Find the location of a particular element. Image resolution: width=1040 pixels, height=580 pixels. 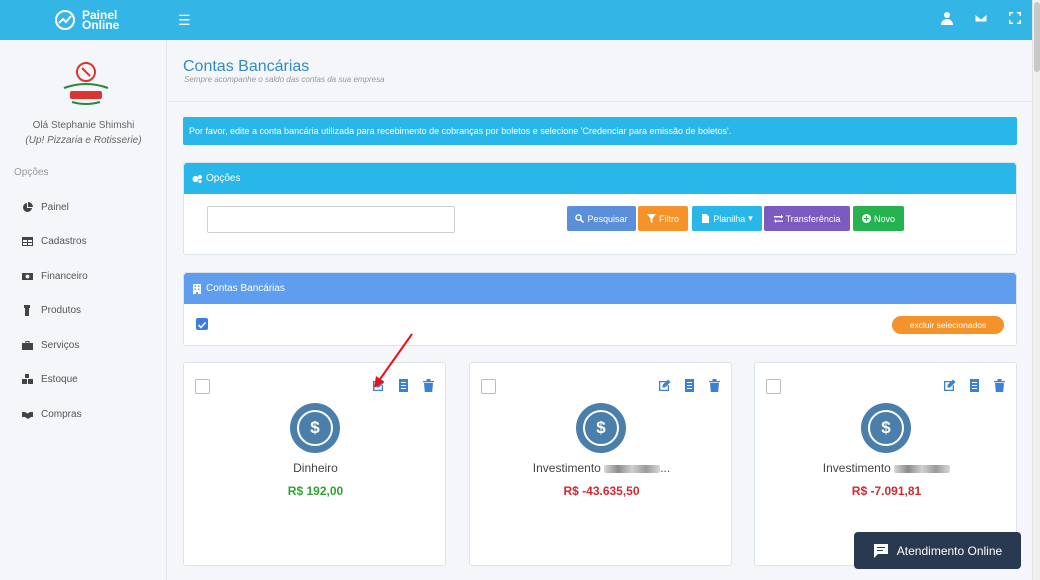

accounts-panel-title: Contas Bancárias is located at coordinates (245, 288).